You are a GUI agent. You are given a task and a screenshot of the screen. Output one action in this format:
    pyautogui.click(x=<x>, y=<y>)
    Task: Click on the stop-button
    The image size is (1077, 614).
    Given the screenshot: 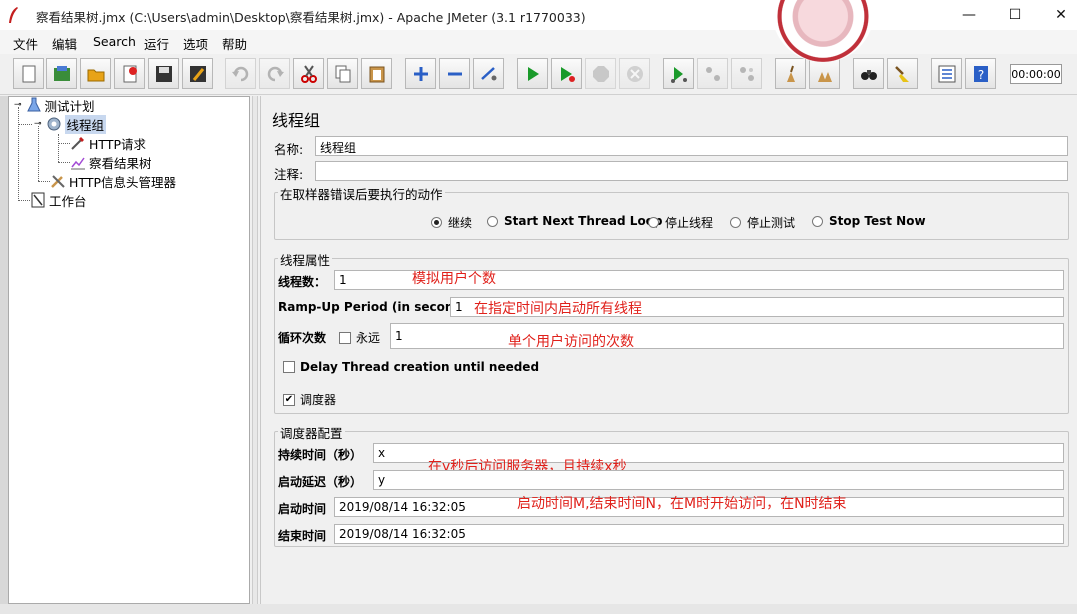 What is the action you would take?
    pyautogui.click(x=600, y=73)
    